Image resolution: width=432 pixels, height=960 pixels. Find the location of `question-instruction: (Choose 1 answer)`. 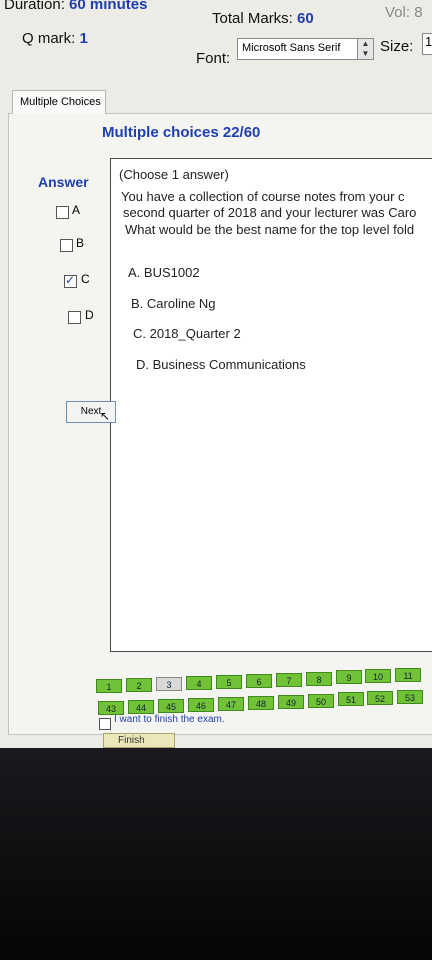

question-instruction: (Choose 1 answer) is located at coordinates (174, 174).